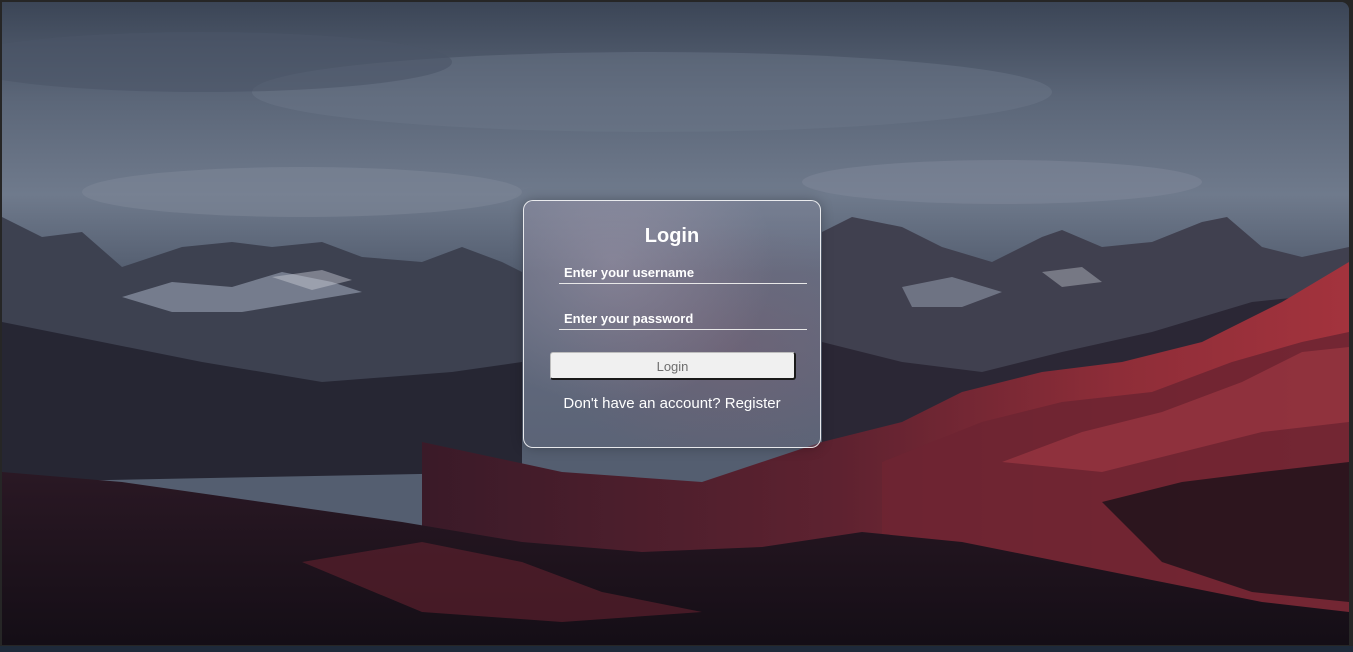 This screenshot has width=1353, height=652. What do you see at coordinates (642, 403) in the screenshot?
I see `register-prompt-text: Don't have an account?` at bounding box center [642, 403].